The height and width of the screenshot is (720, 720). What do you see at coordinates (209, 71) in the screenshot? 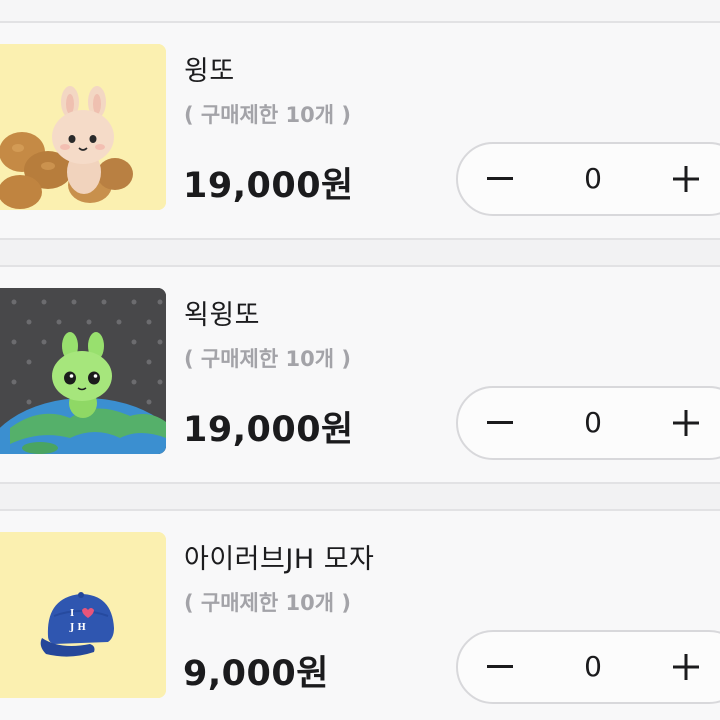
I see `product-name: 윙또` at bounding box center [209, 71].